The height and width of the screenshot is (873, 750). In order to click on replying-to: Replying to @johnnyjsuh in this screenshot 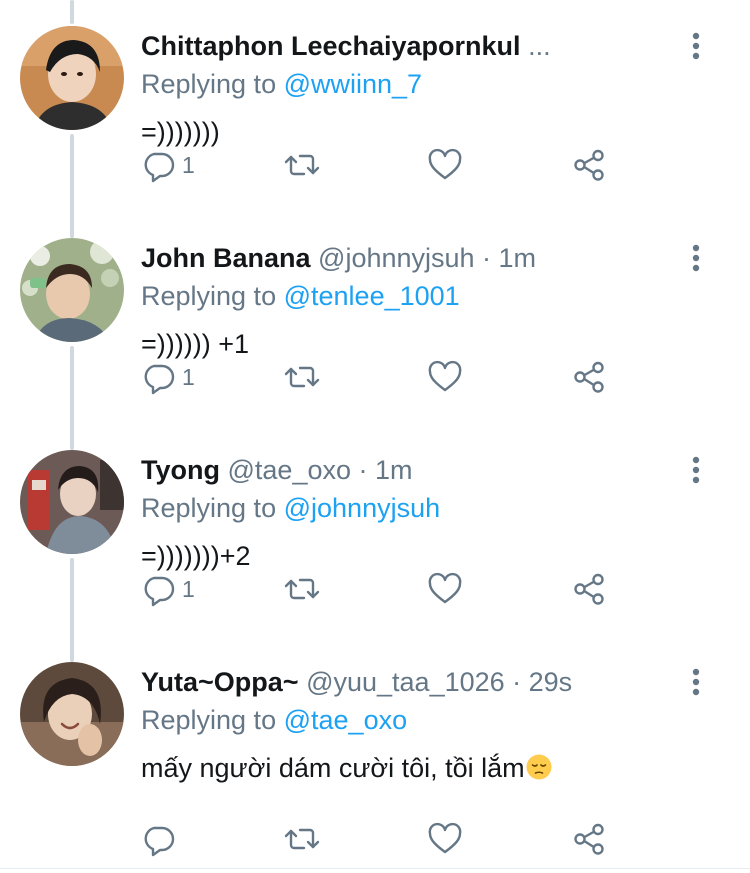, I will do `click(290, 508)`.